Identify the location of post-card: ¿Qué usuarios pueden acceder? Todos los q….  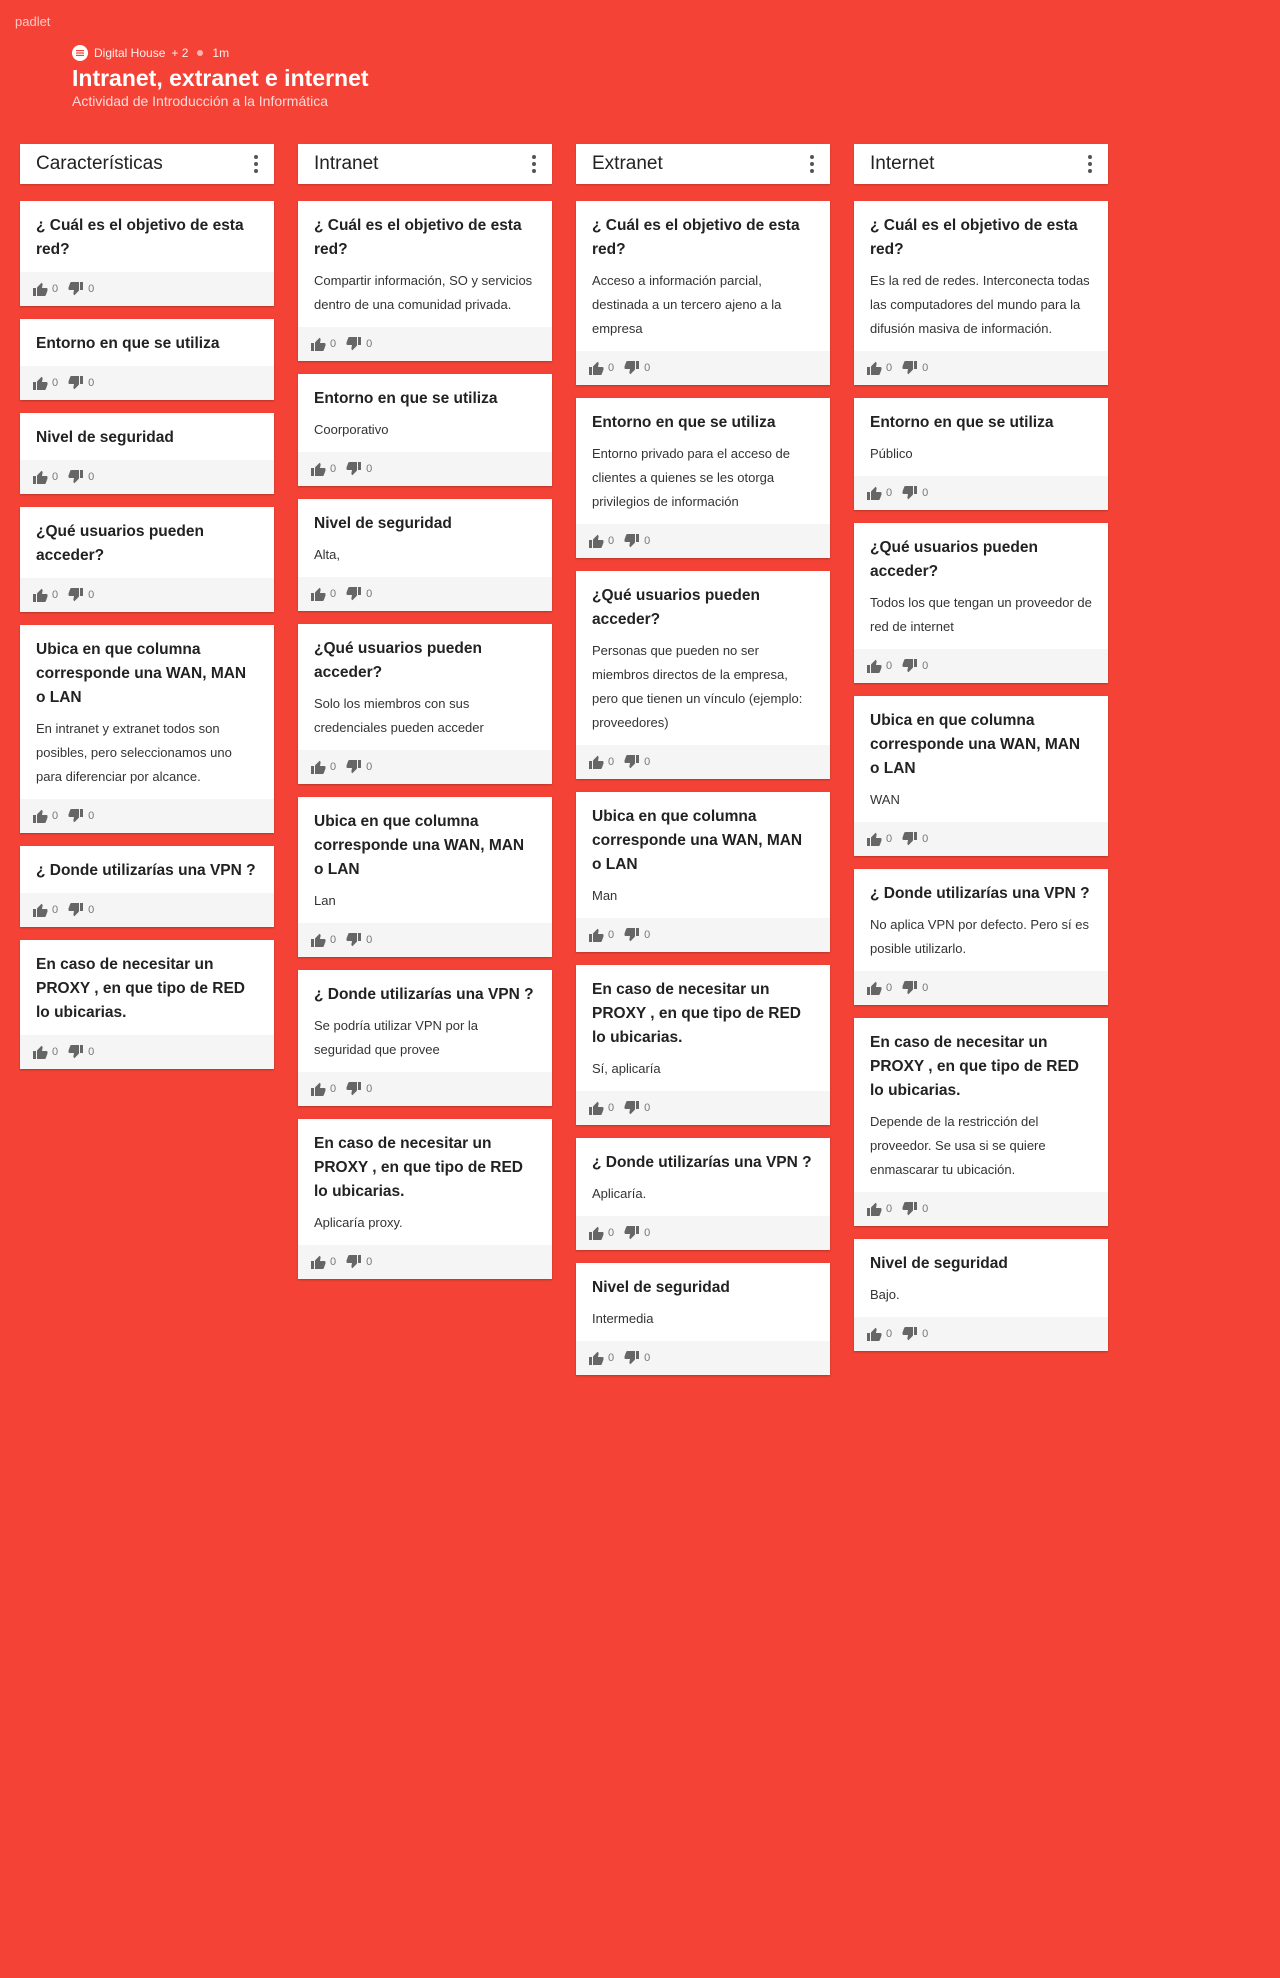
(981, 603).